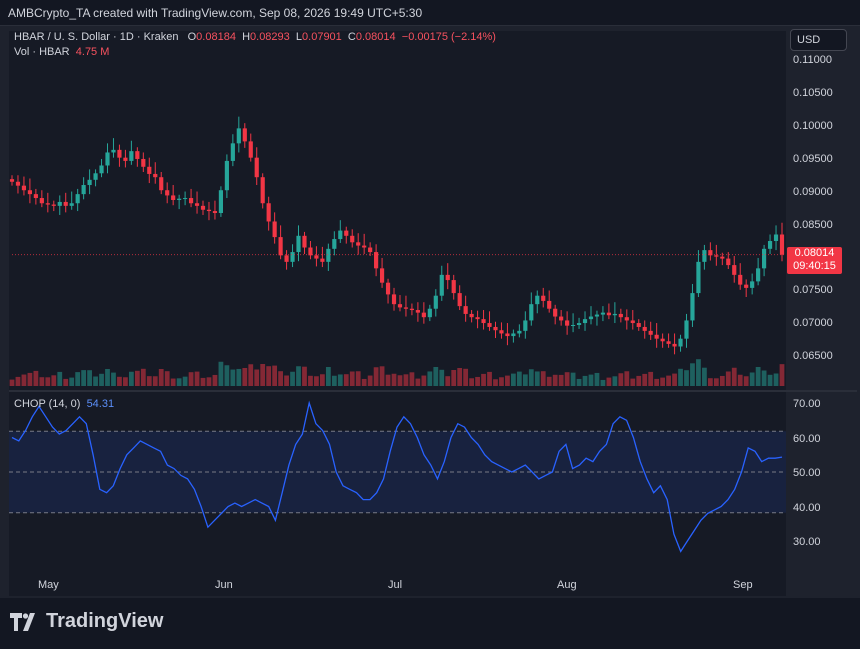 The height and width of the screenshot is (649, 860). What do you see at coordinates (92, 52) in the screenshot?
I see `volume-value: 4.75 M` at bounding box center [92, 52].